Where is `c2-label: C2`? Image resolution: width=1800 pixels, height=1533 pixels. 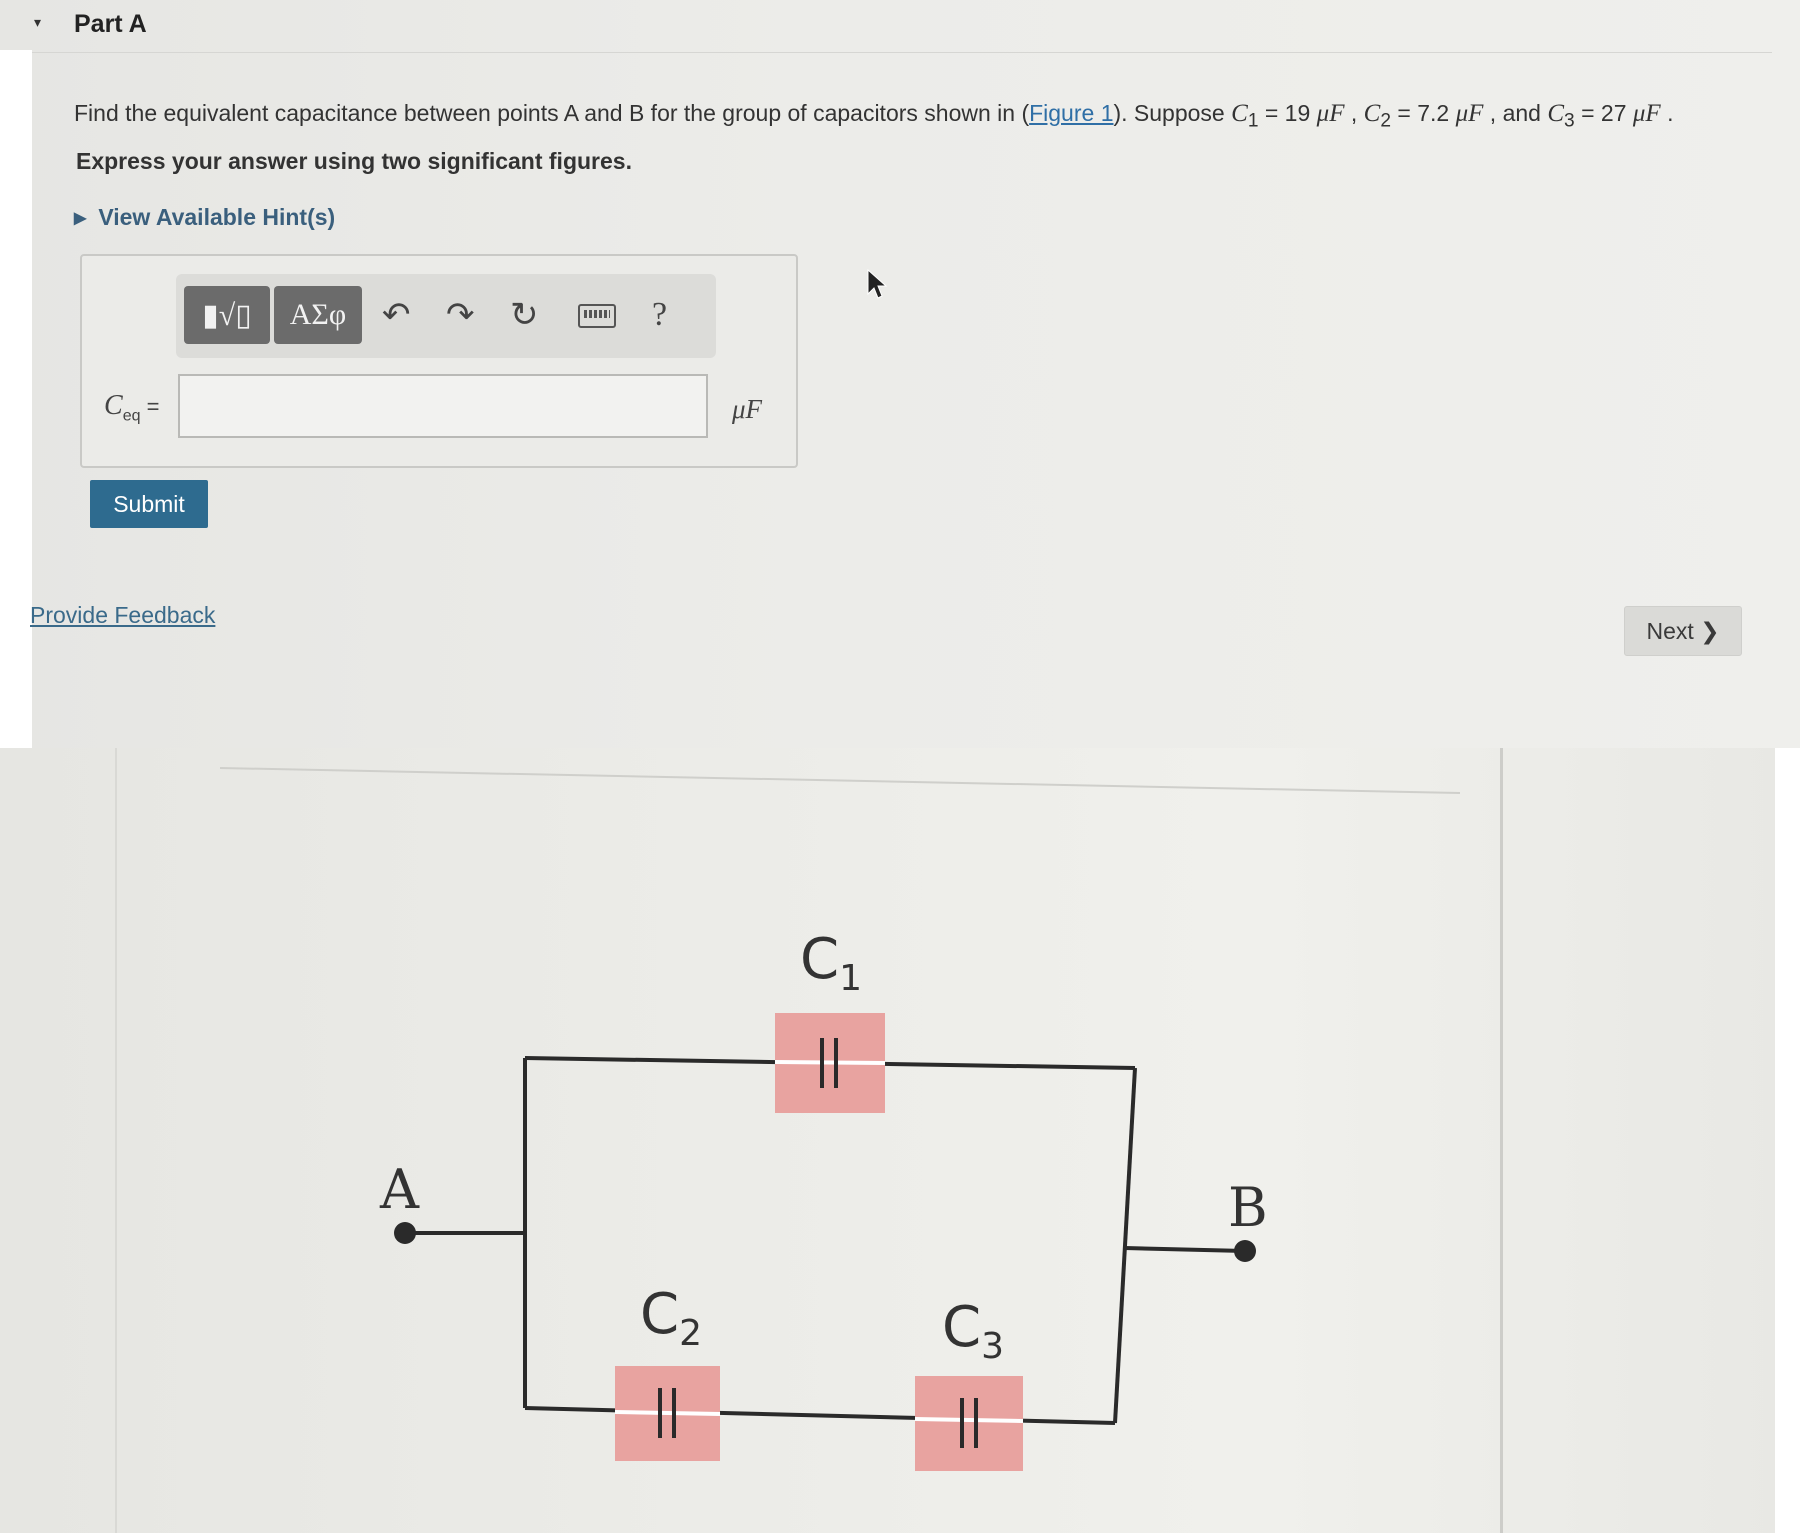 c2-label: C2 is located at coordinates (671, 1318).